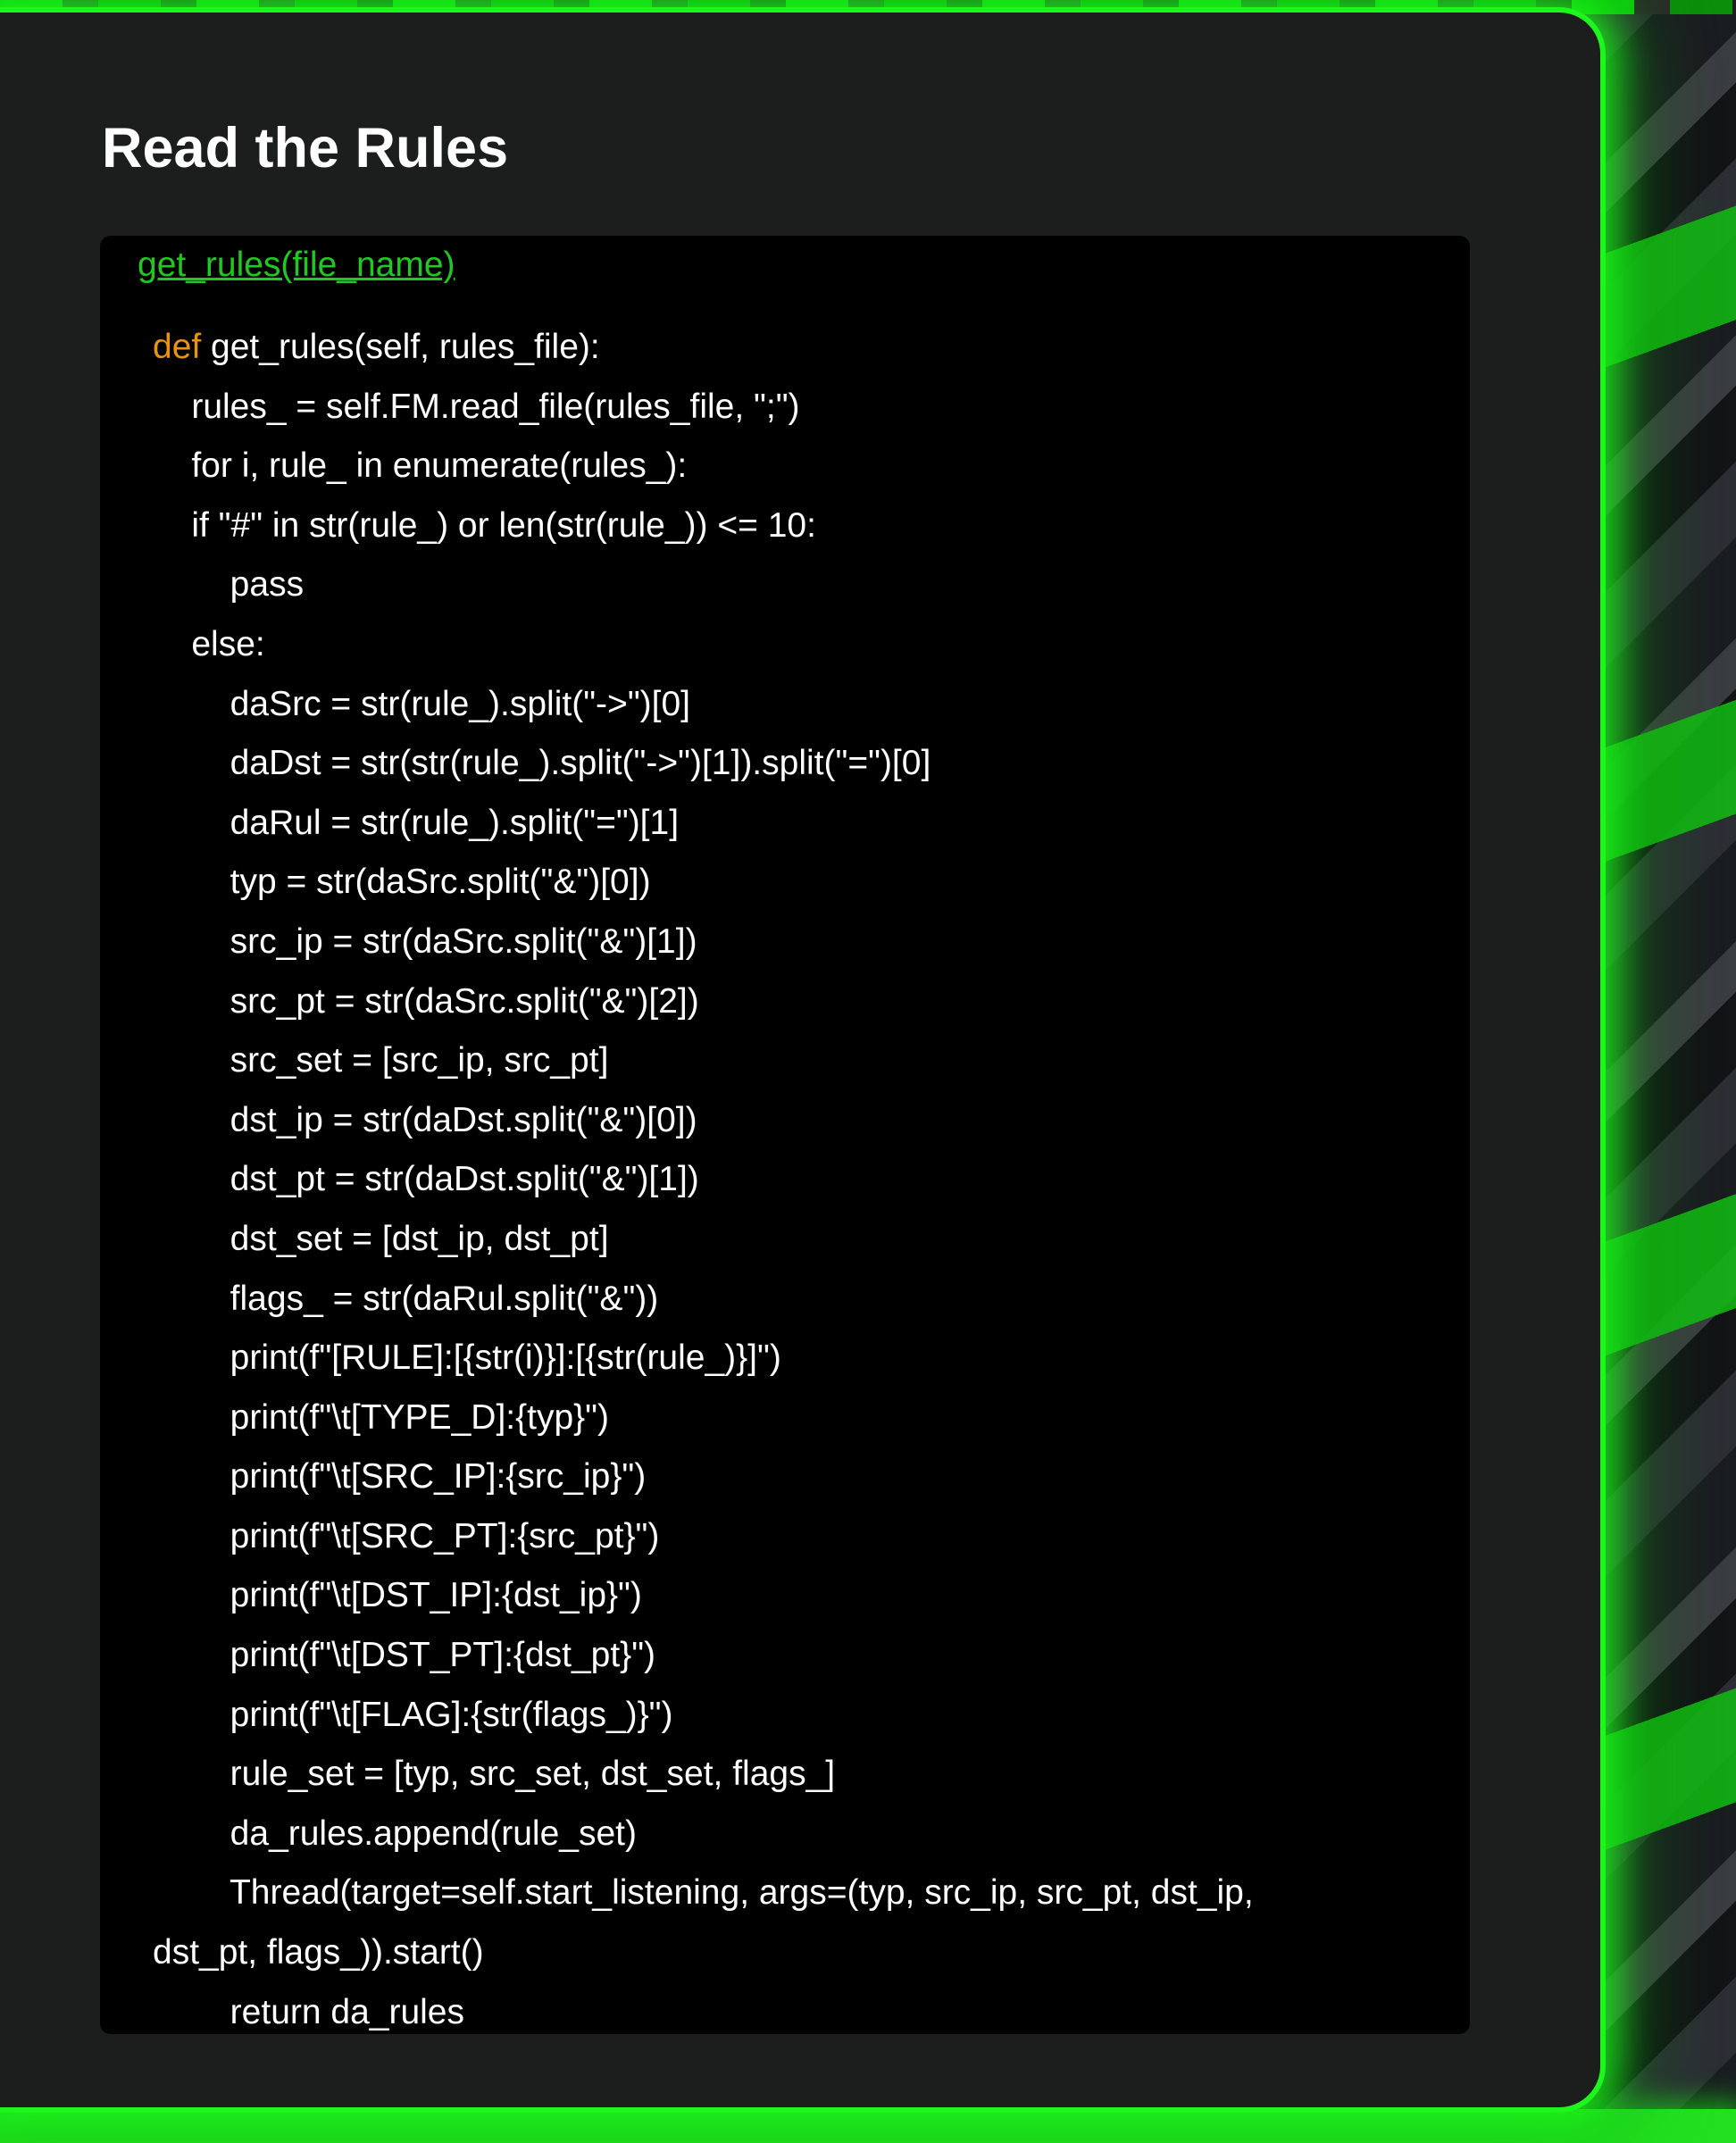  Describe the element at coordinates (381, 1060) in the screenshot. I see `code-line: src_set = [src_ip, src_pt]` at that location.